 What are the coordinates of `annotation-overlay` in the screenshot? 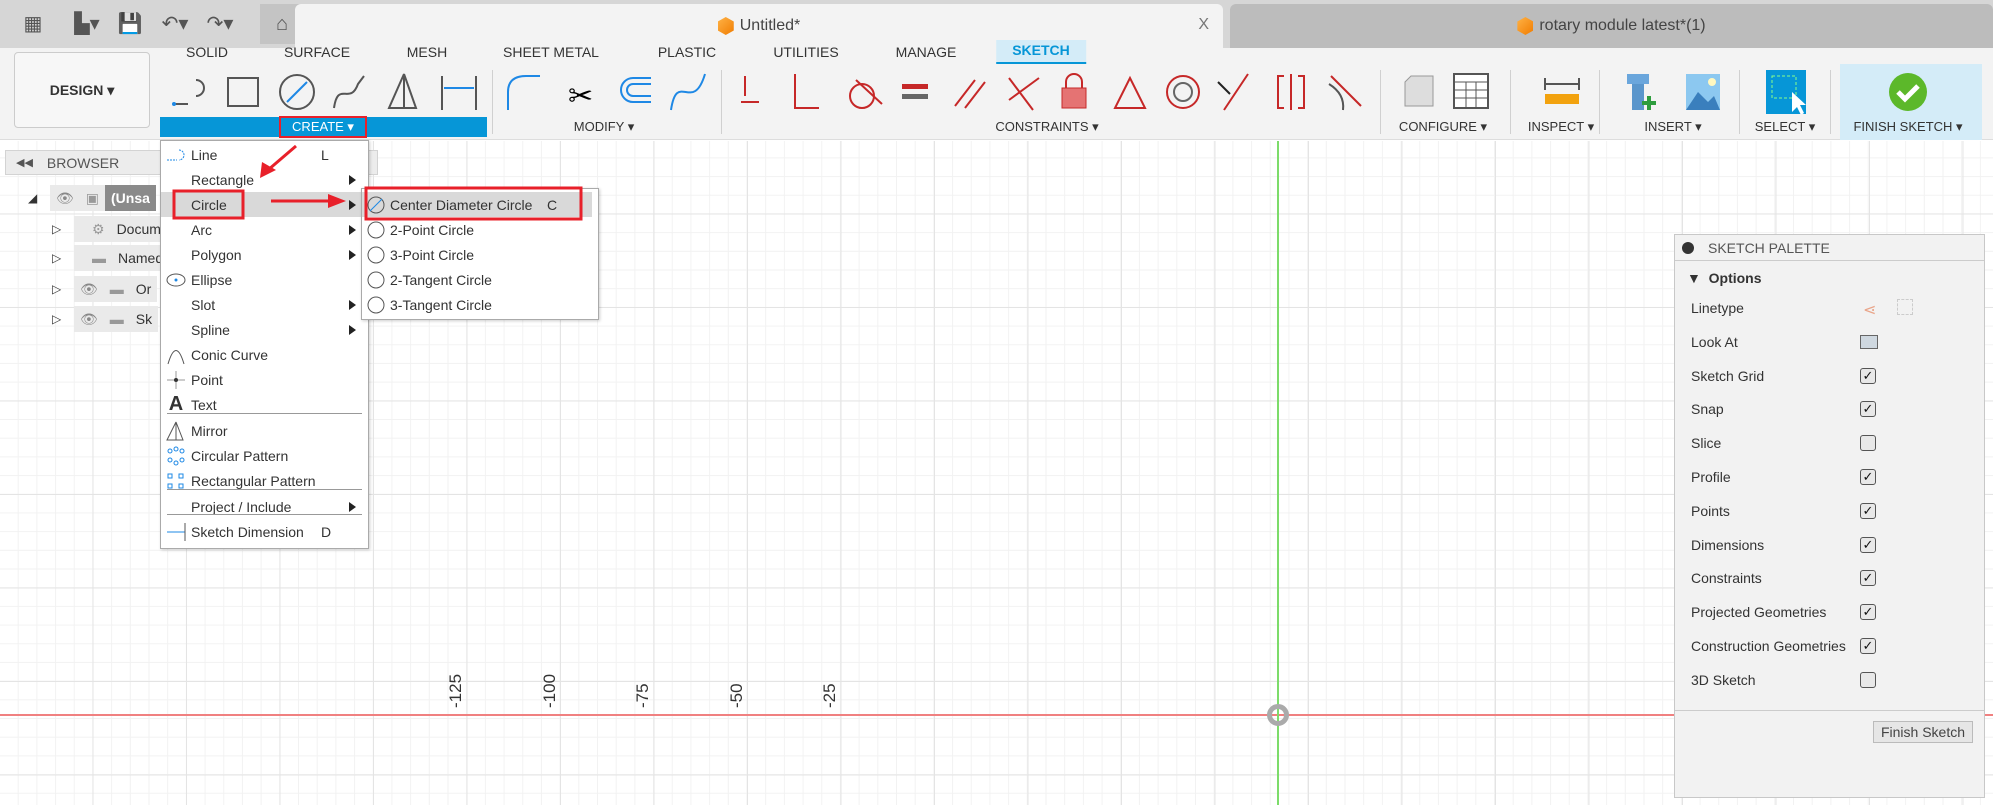 It's located at (377, 168).